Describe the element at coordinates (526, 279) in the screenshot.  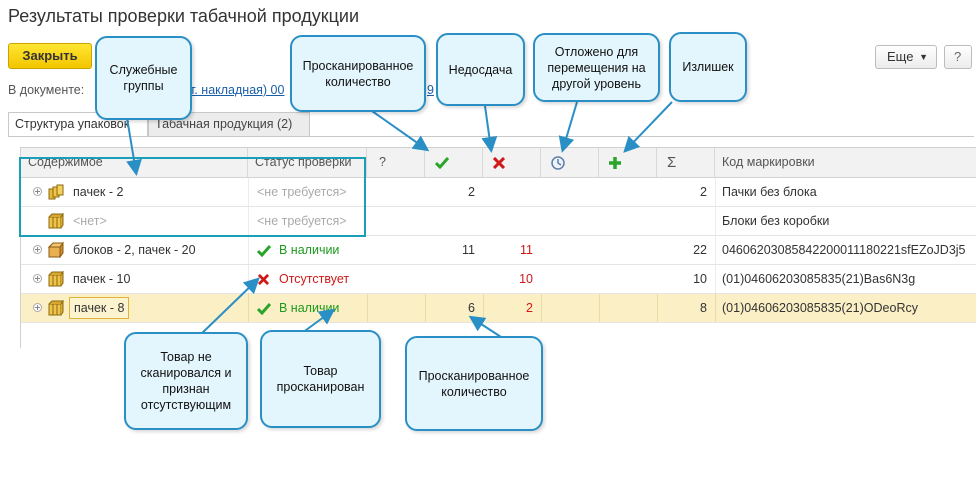
I see `row-shortage: 10` at that location.